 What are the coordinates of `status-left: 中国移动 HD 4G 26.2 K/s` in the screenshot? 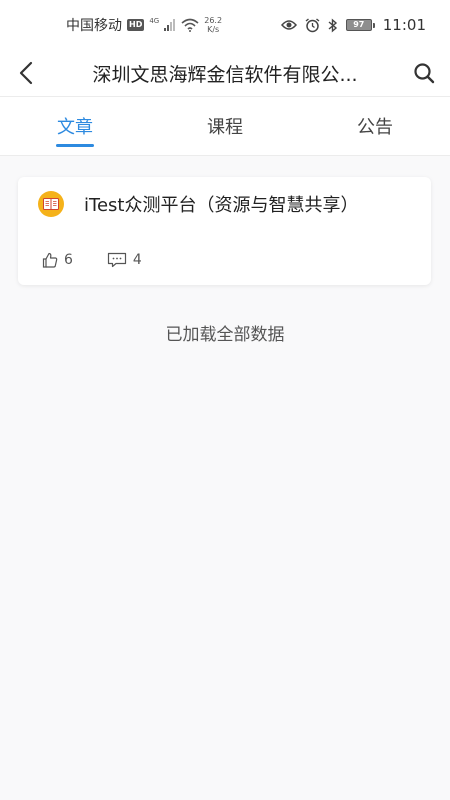 It's located at (144, 25).